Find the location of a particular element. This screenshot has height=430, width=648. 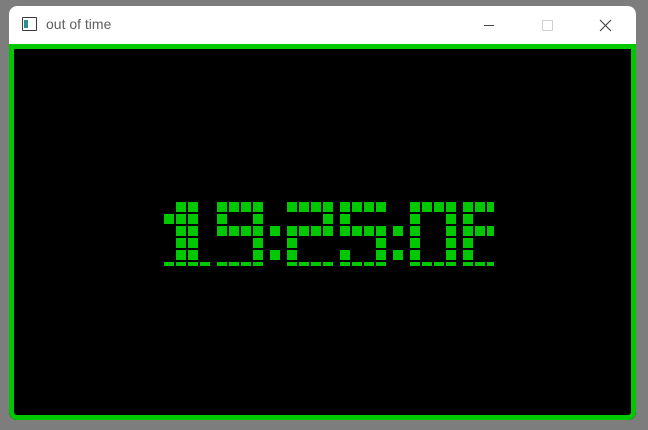

close-button is located at coordinates (605, 25).